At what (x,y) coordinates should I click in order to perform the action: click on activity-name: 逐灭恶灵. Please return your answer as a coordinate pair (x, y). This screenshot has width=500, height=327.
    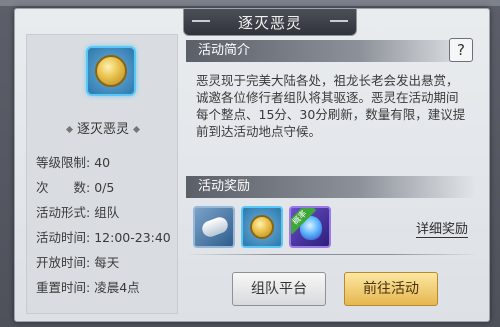
    Looking at the image, I should click on (103, 127).